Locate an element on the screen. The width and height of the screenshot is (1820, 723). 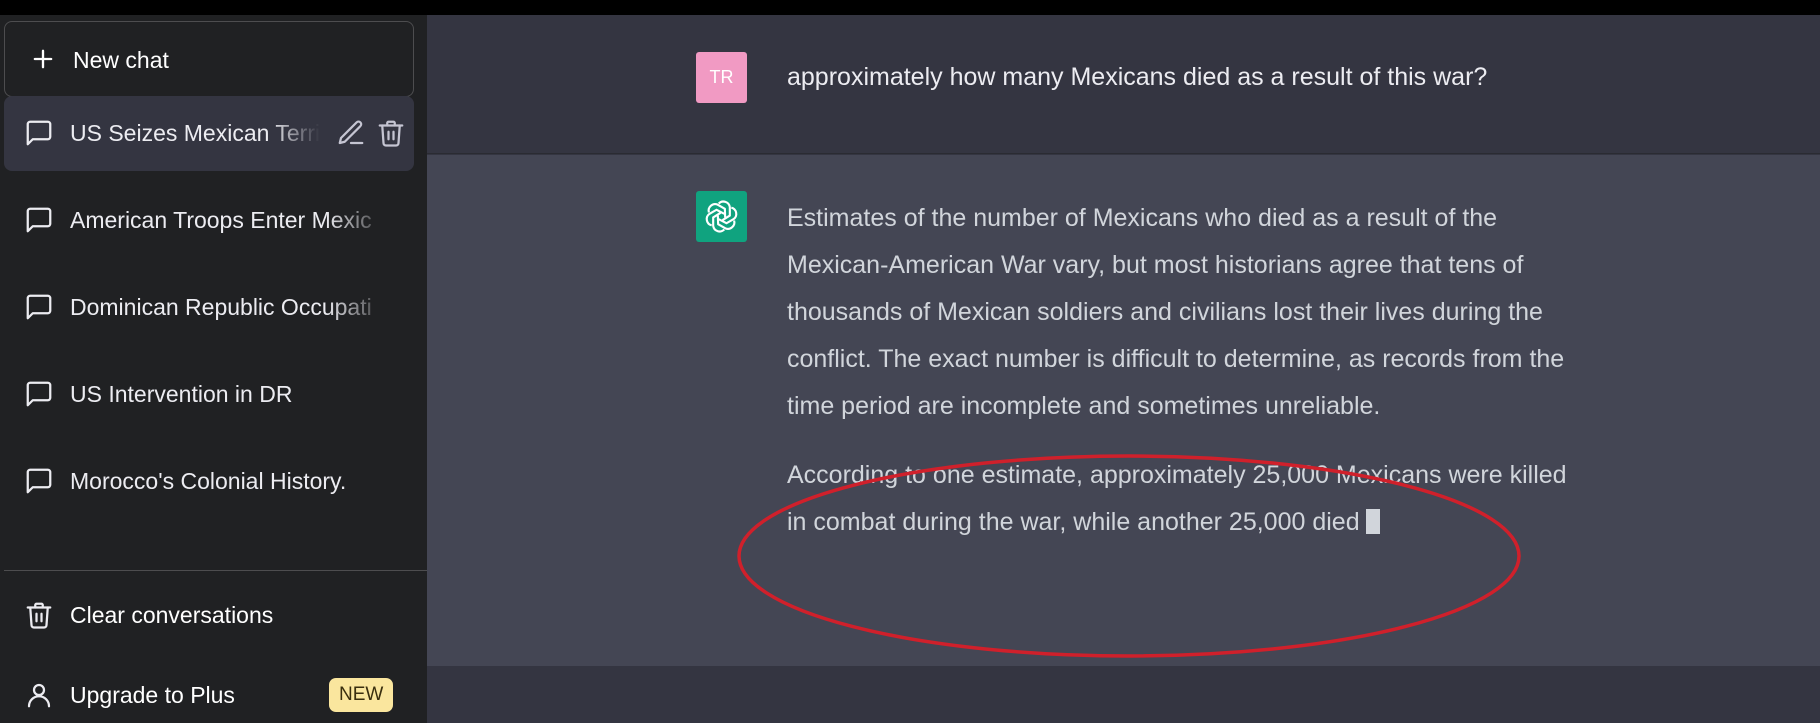
conversation-item: Morocco's Colonial History. is located at coordinates (209, 481).